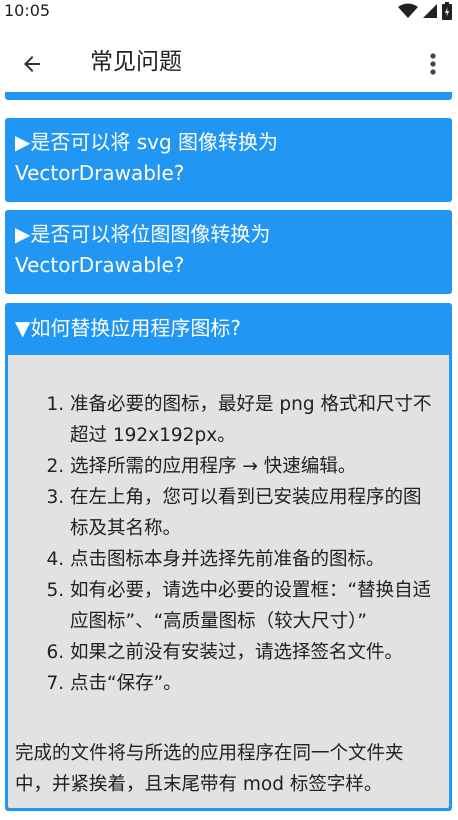 Image resolution: width=458 pixels, height=820 pixels. What do you see at coordinates (253, 513) in the screenshot?
I see `list-item: 在左上角，您可以看到已安装应用程序的图标及其名称。` at bounding box center [253, 513].